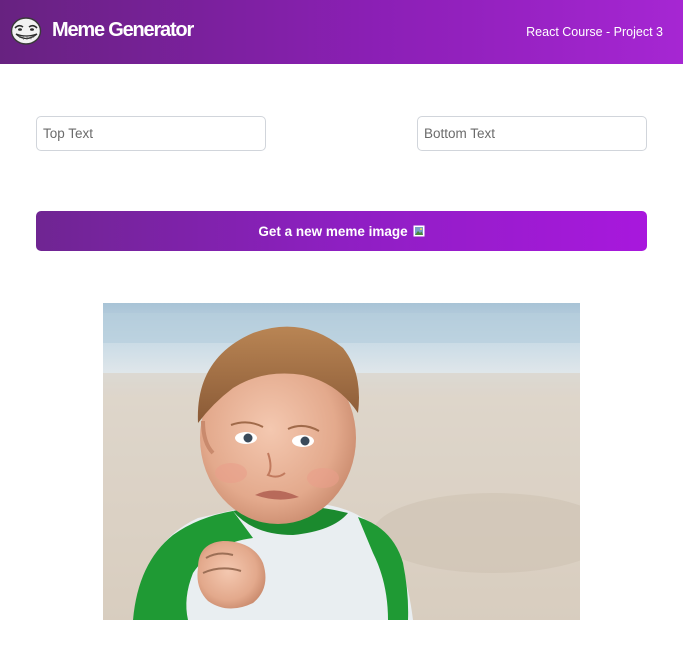 The height and width of the screenshot is (655, 683). I want to click on picture-frame-icon, so click(419, 231).